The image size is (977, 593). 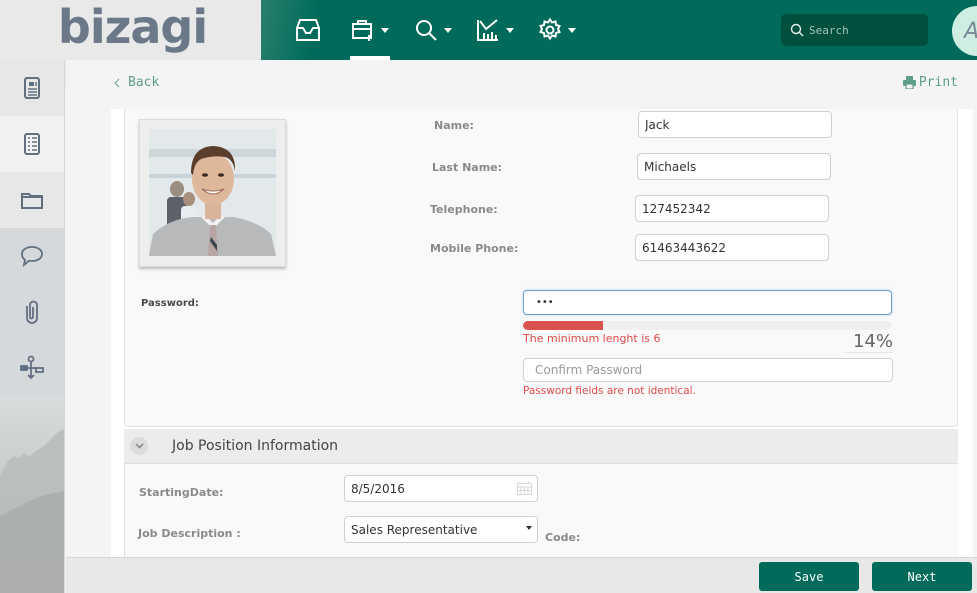 What do you see at coordinates (32, 494) in the screenshot?
I see `sidebar-background-image` at bounding box center [32, 494].